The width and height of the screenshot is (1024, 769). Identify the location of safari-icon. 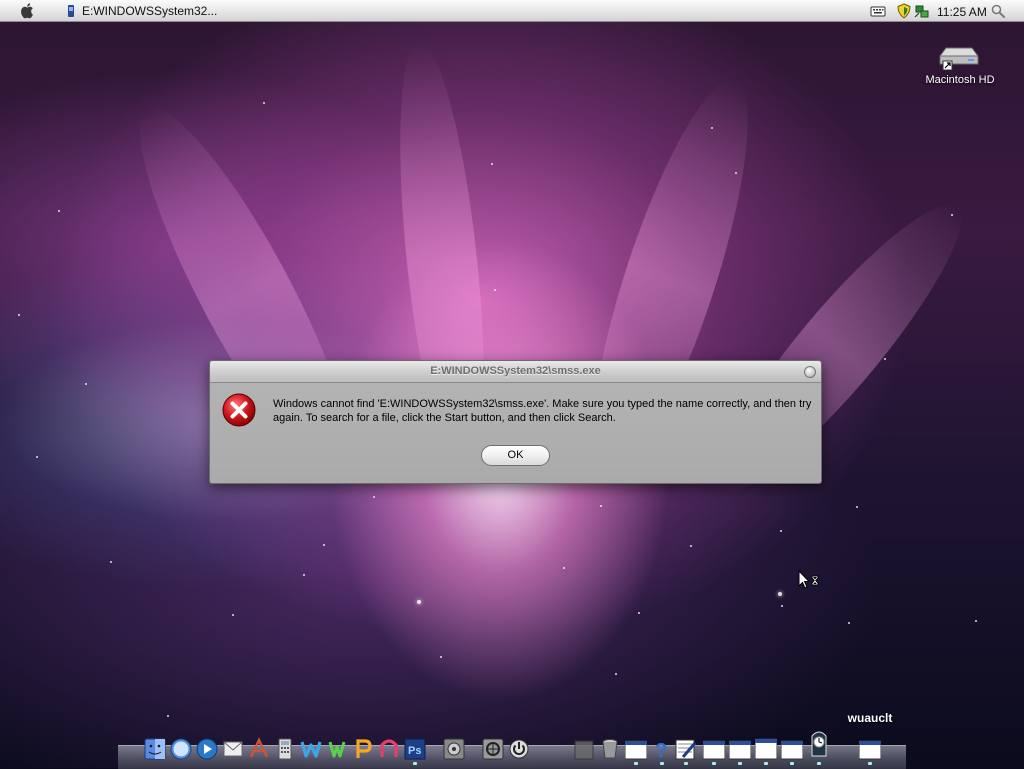
(181, 749).